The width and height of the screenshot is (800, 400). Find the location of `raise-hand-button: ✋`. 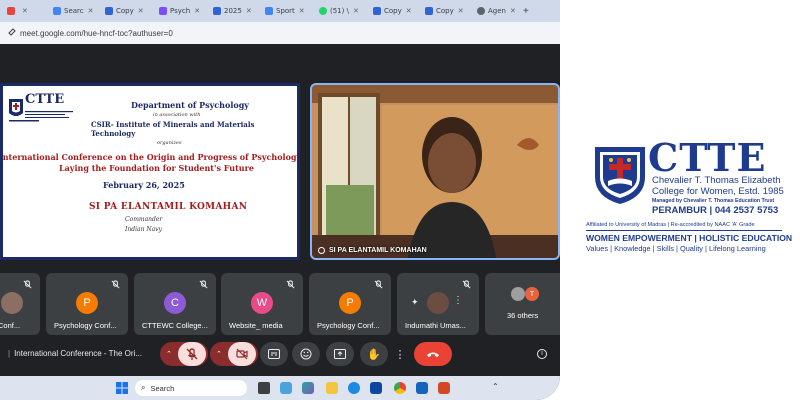

raise-hand-button: ✋ is located at coordinates (374, 354).